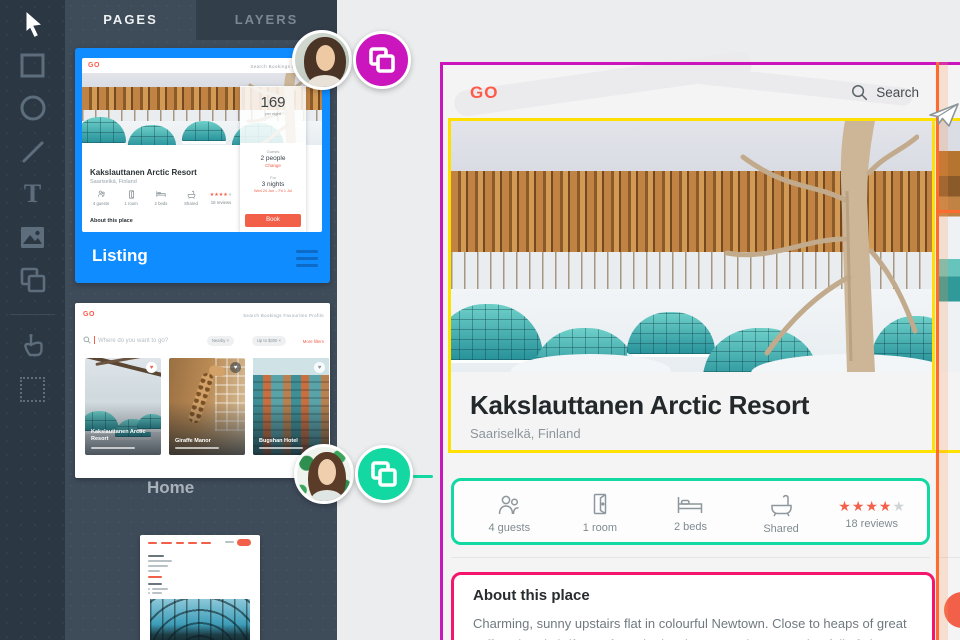  I want to click on search-icon, so click(860, 93).